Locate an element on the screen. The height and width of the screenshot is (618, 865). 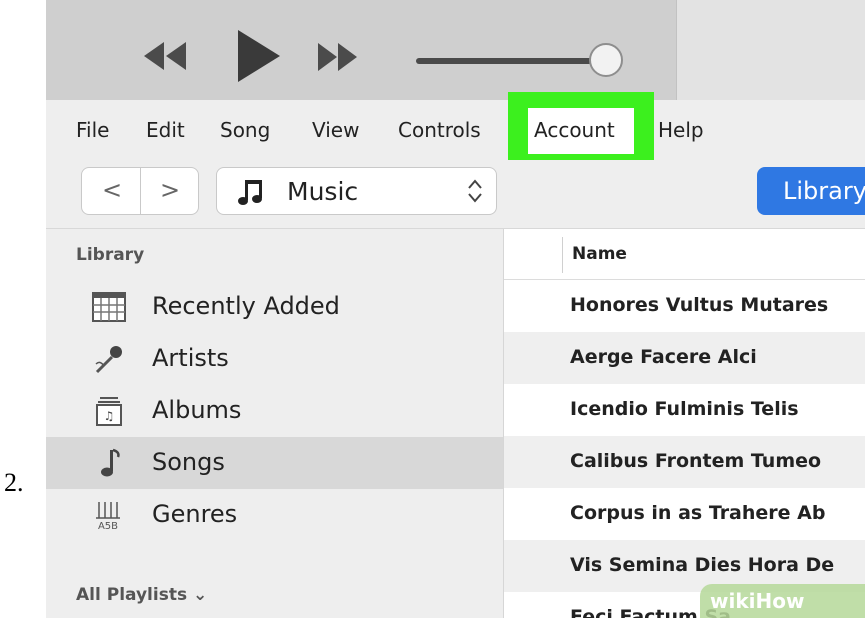
sidebar-item-label: Genres is located at coordinates (195, 514).